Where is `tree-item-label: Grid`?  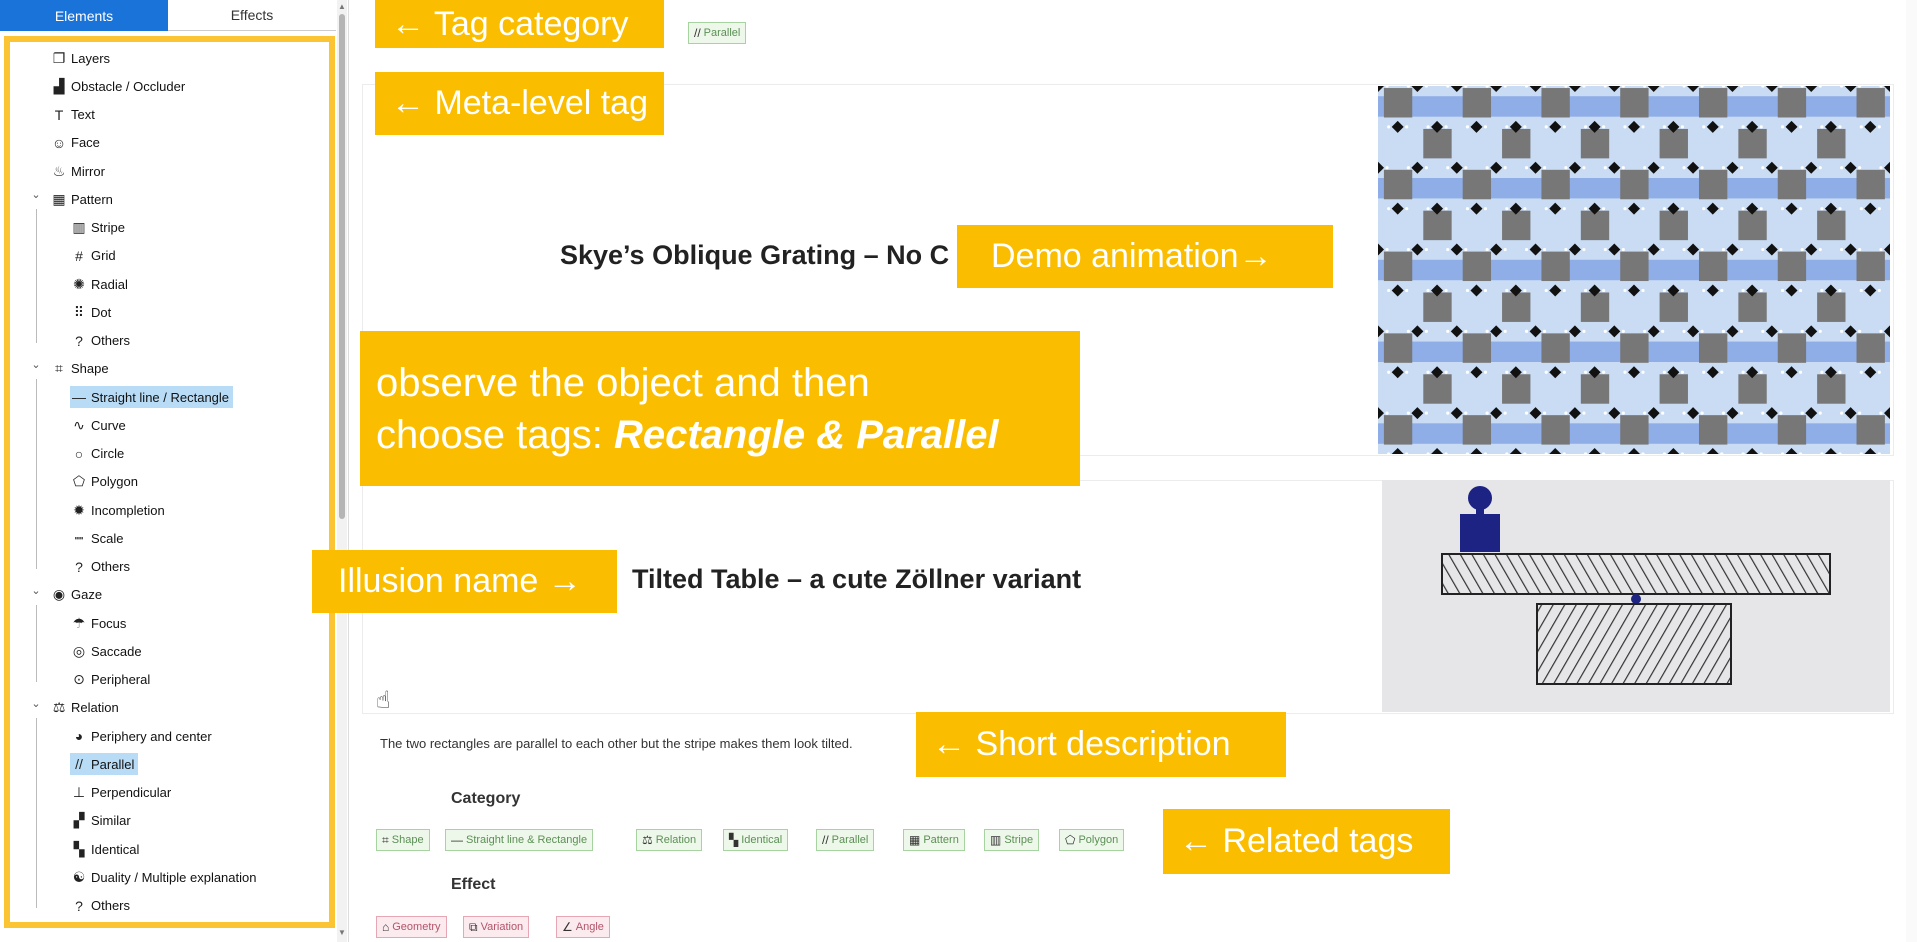 tree-item-label: Grid is located at coordinates (103, 256).